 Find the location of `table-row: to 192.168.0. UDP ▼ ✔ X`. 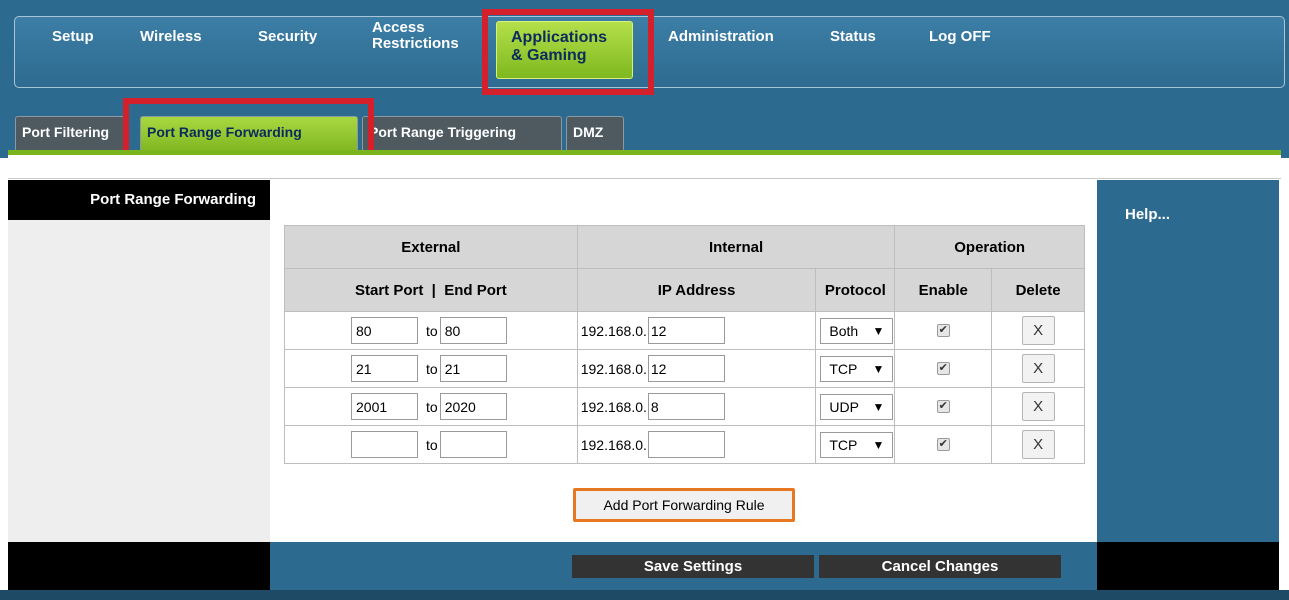

table-row: to 192.168.0. UDP ▼ ✔ X is located at coordinates (684, 406).